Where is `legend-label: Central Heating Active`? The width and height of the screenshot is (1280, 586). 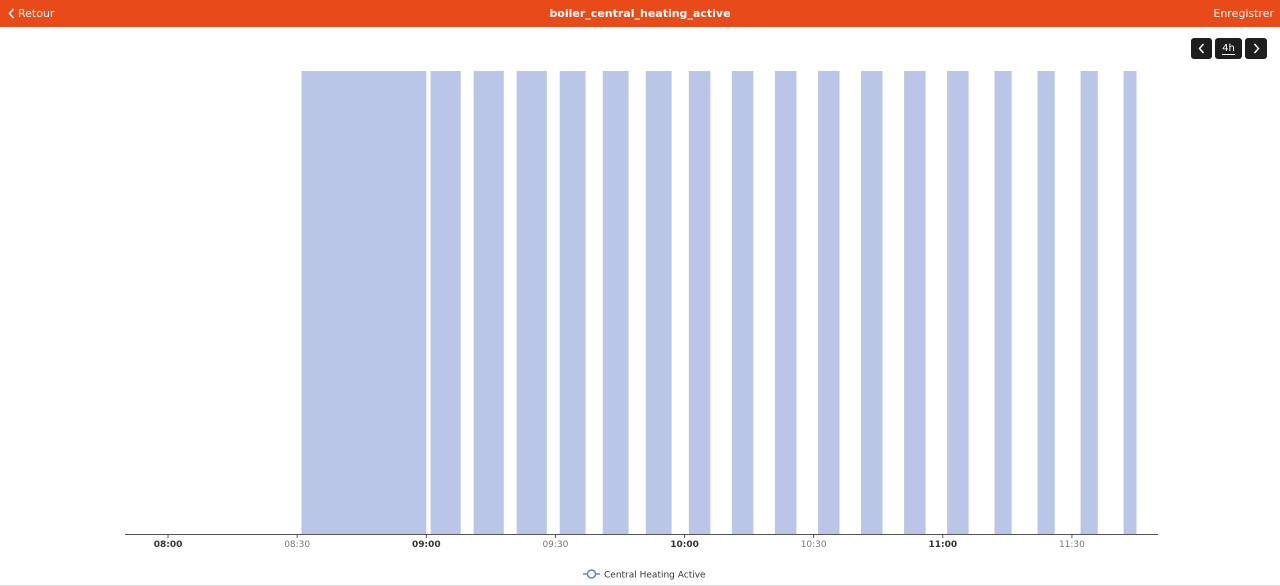
legend-label: Central Heating Active is located at coordinates (655, 576).